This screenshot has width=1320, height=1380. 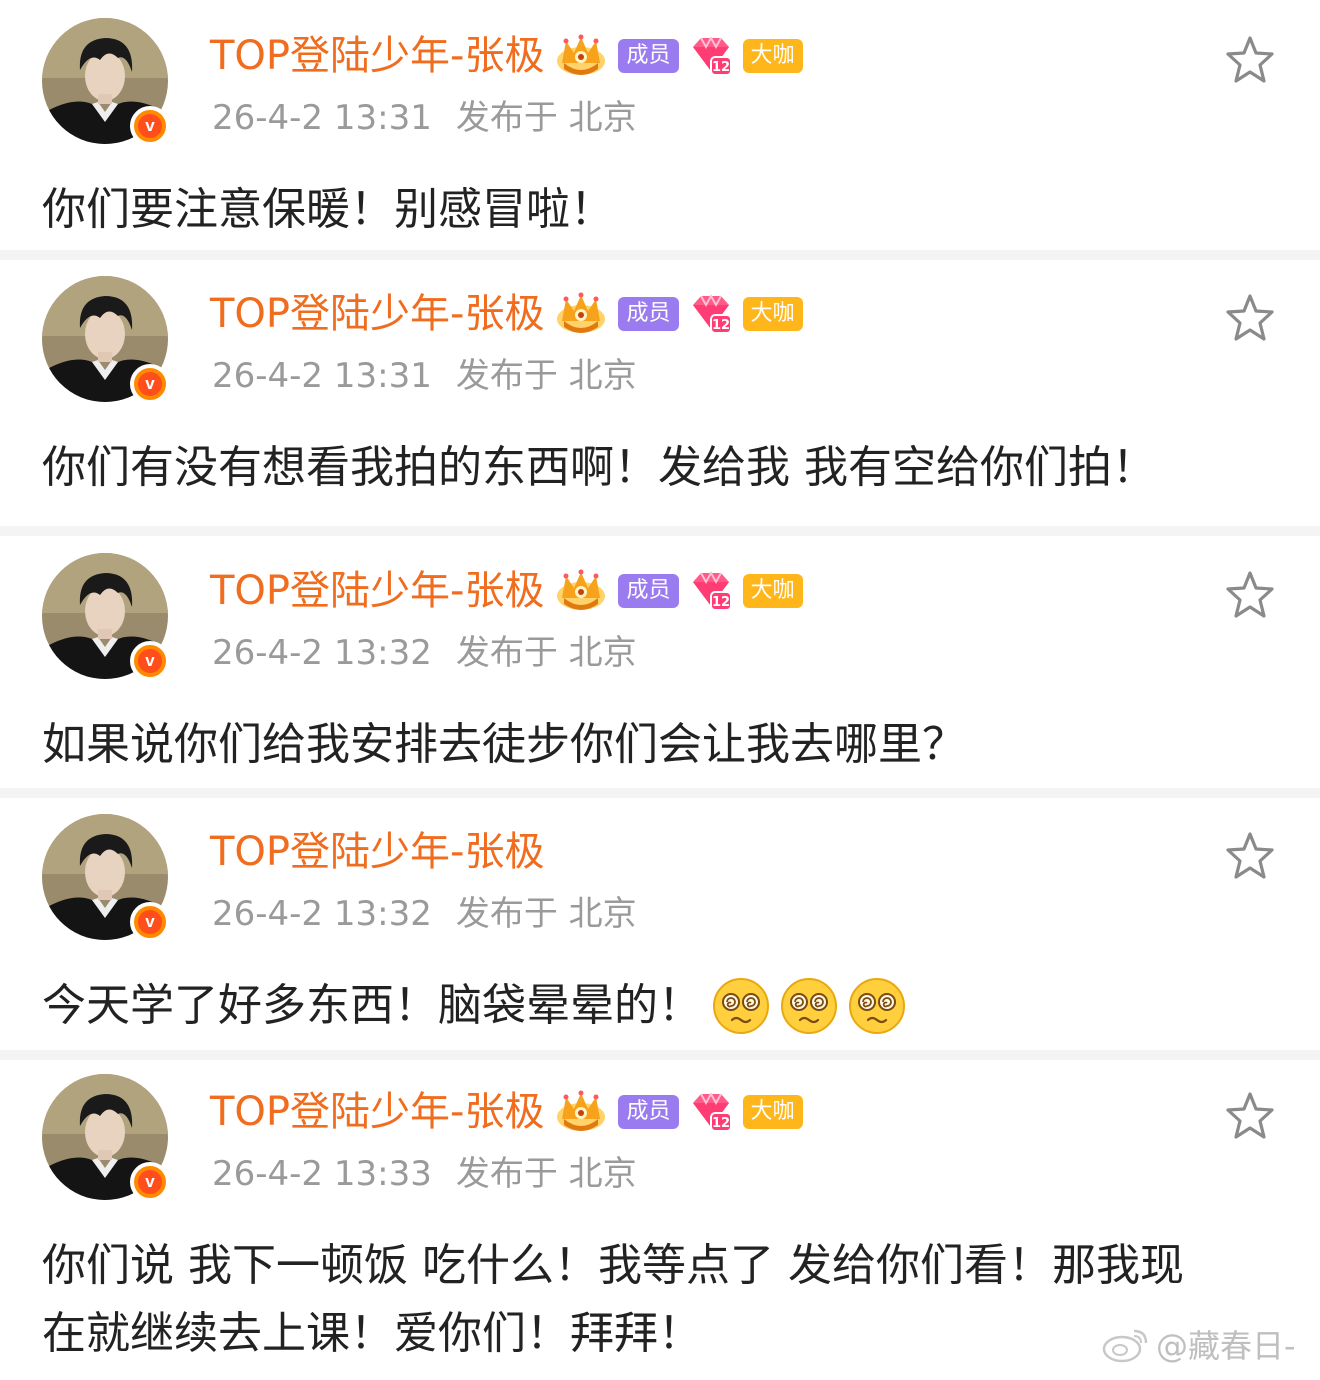 I want to click on timestamp: 26-4-2 13:33, so click(x=322, y=1174).